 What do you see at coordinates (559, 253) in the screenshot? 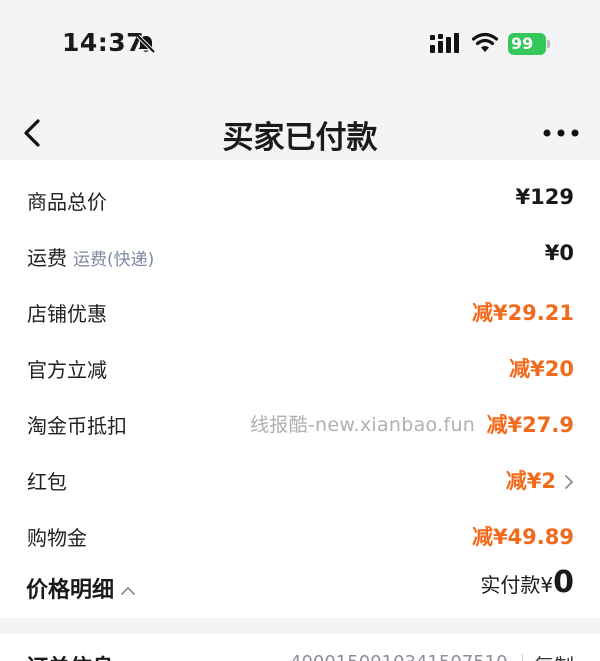
I see `row-value: ¥0` at bounding box center [559, 253].